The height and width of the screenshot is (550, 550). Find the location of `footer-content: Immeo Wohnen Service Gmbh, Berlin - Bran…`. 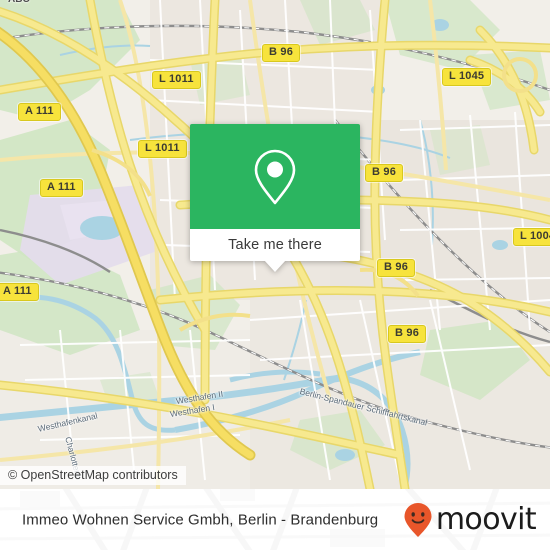

footer-content: Immeo Wohnen Service Gmbh, Berlin - Bran… is located at coordinates (275, 519).